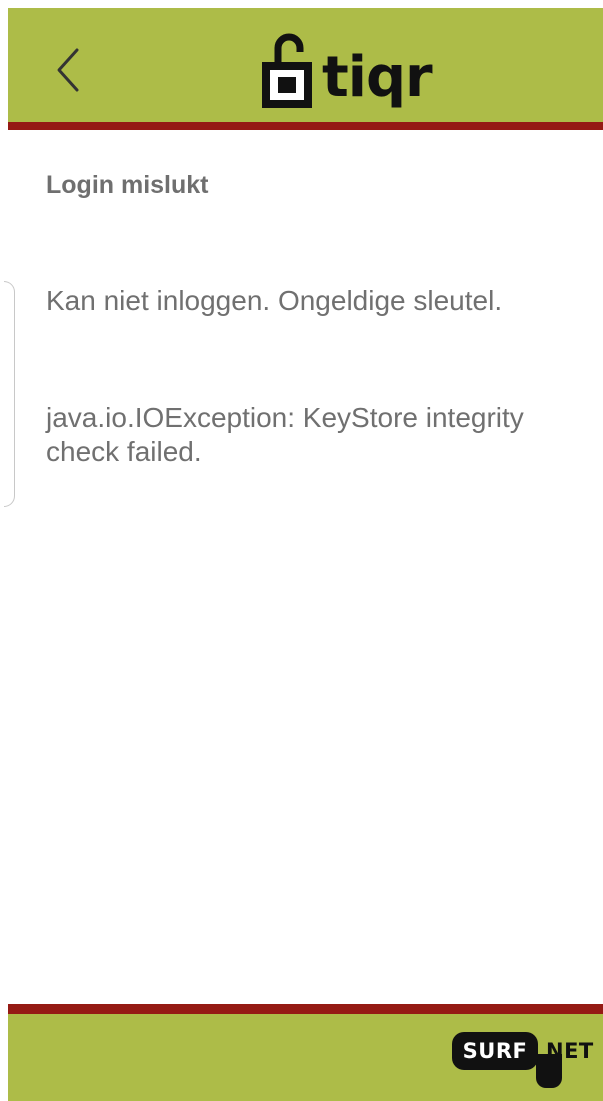 The height and width of the screenshot is (1101, 603). I want to click on footer-accent-bar, so click(305, 1009).